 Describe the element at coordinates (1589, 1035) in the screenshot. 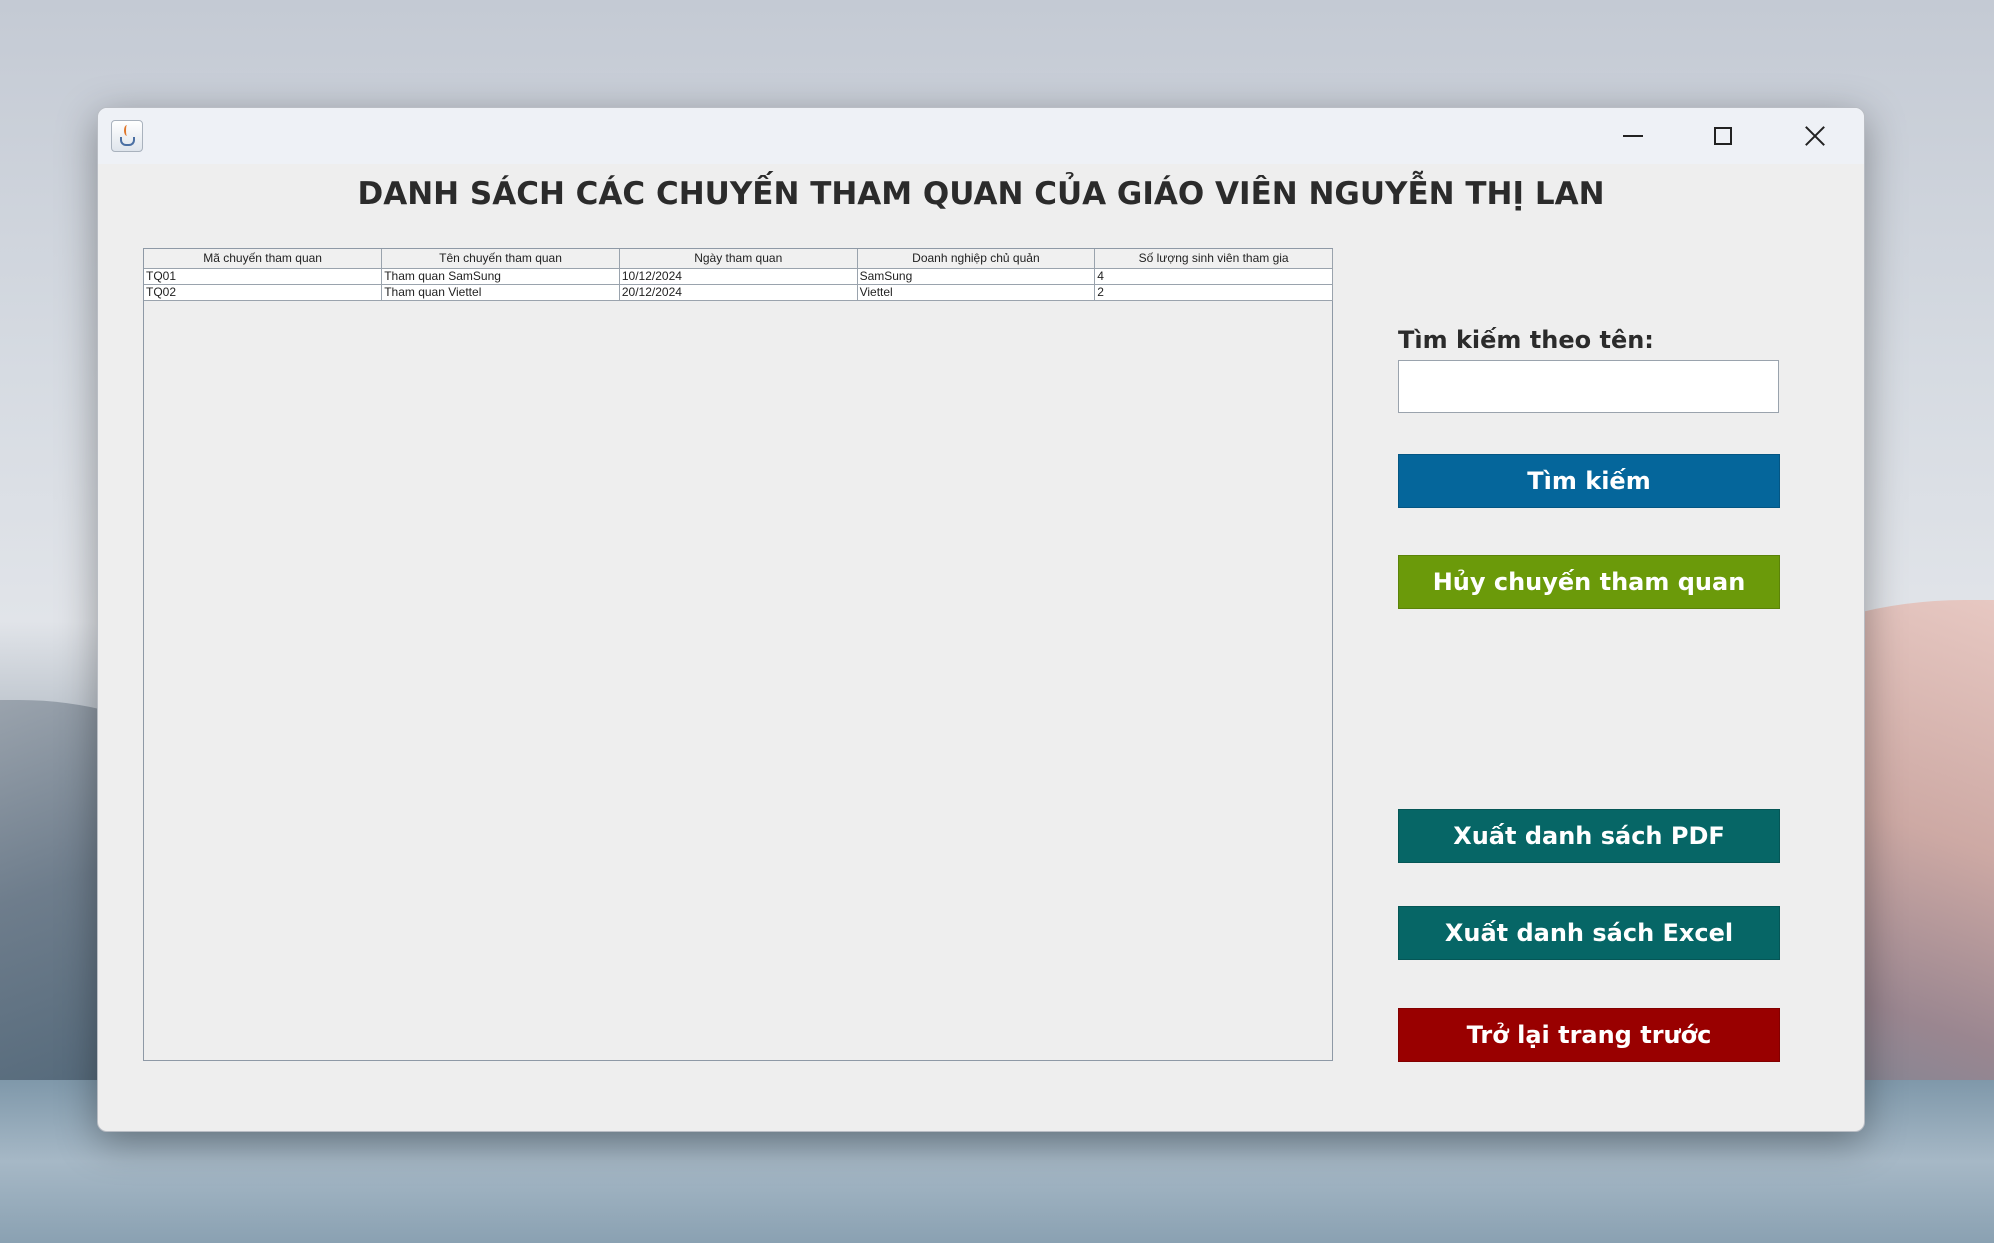

I see `back-button: Trở lại trang trước` at that location.